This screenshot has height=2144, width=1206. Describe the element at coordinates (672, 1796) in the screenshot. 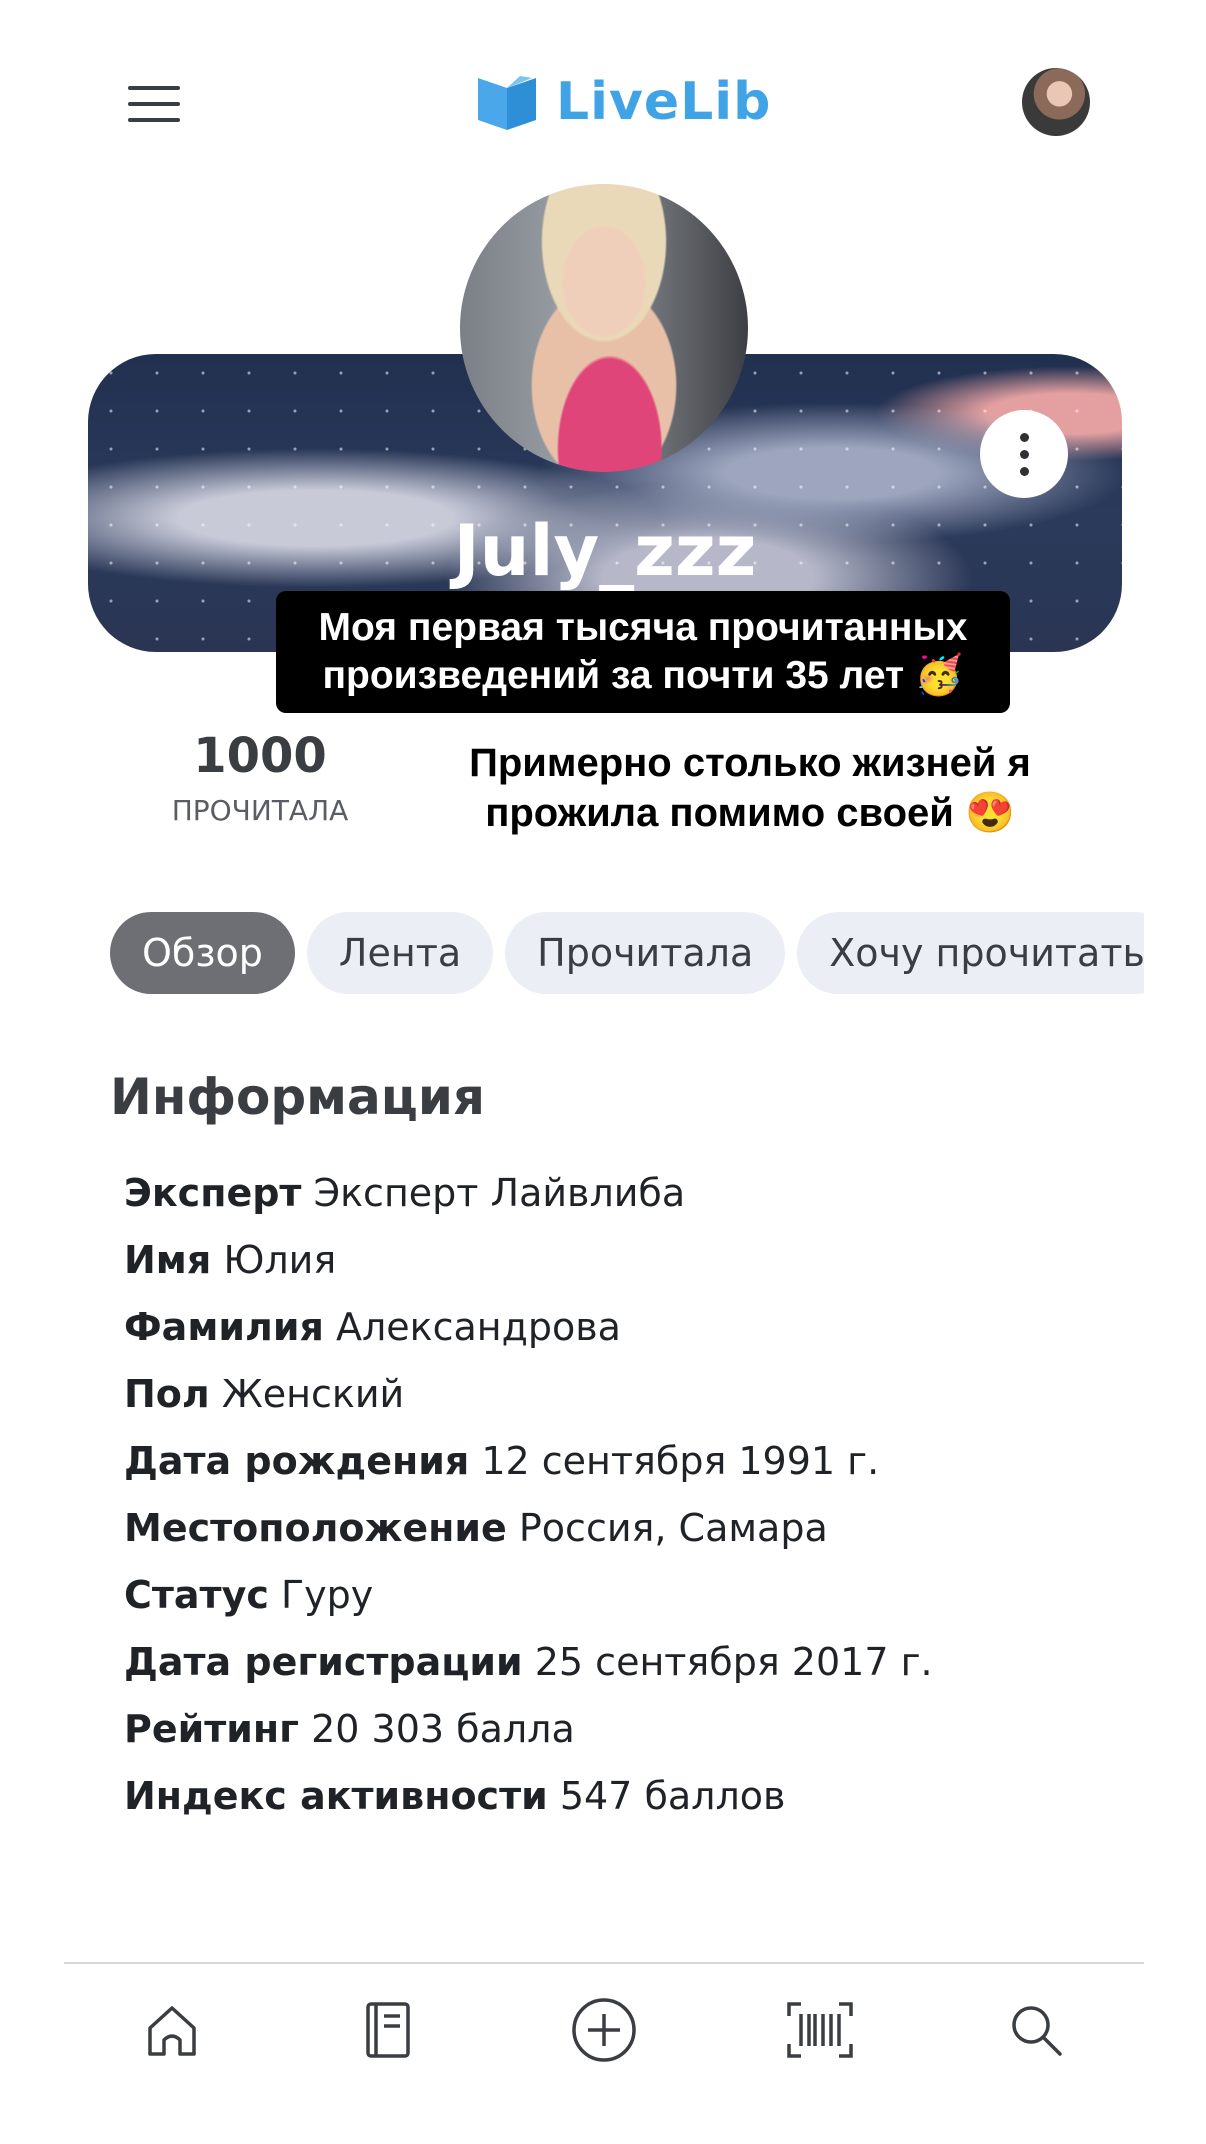

I see `info-value: 547 баллов` at that location.